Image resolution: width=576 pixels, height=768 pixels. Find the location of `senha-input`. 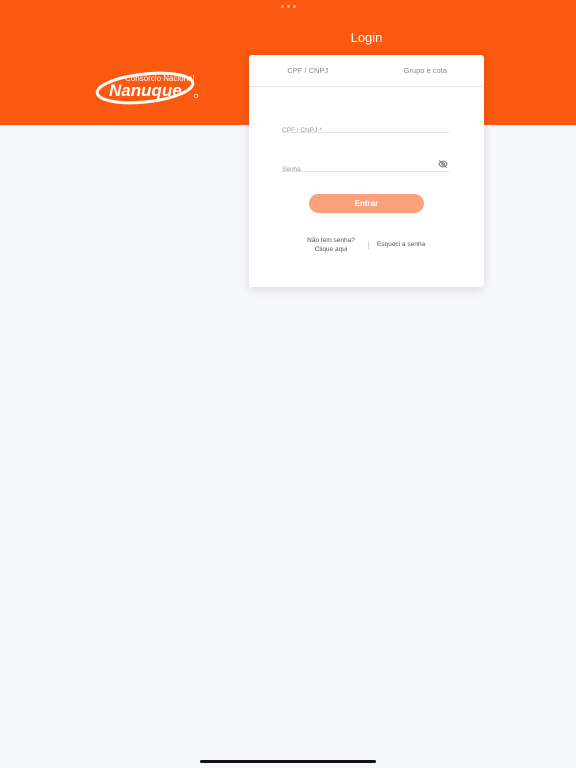

senha-input is located at coordinates (365, 169).